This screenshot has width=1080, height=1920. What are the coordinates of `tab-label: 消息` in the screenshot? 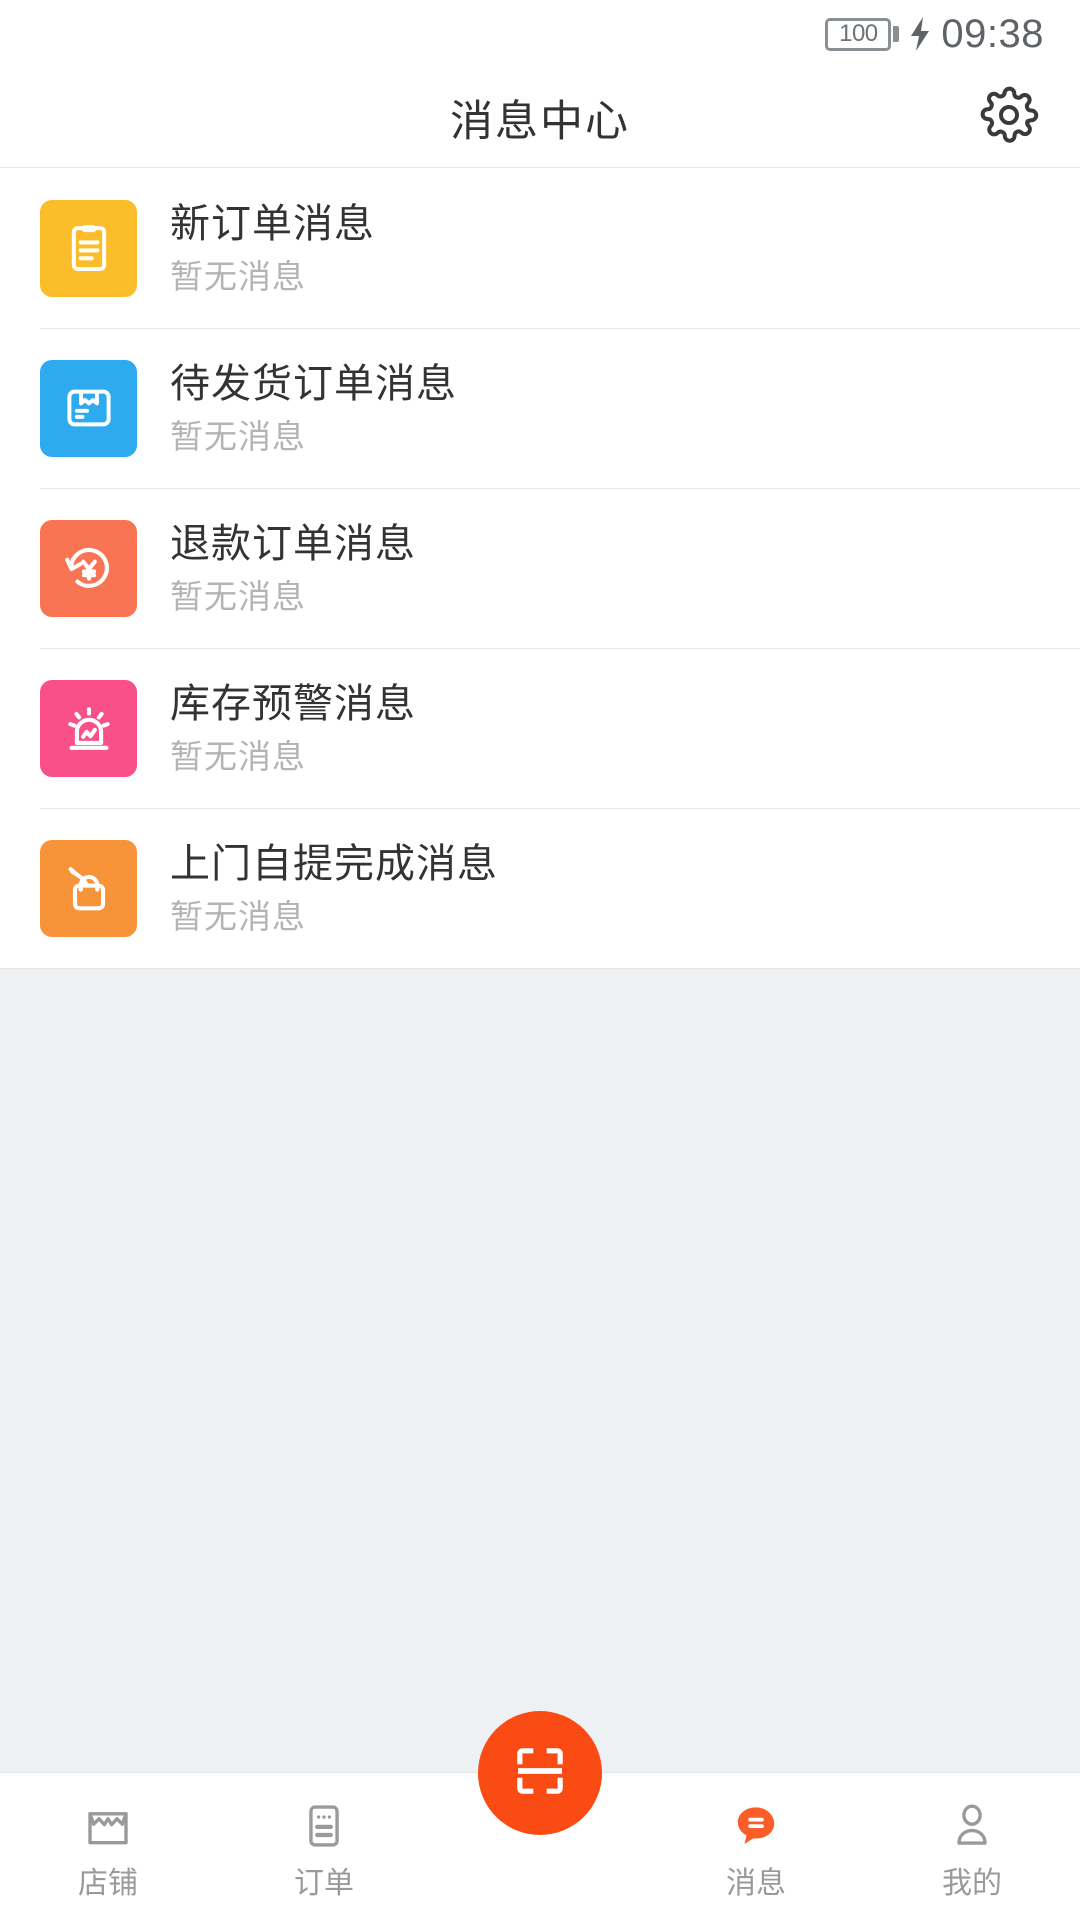 It's located at (756, 1883).